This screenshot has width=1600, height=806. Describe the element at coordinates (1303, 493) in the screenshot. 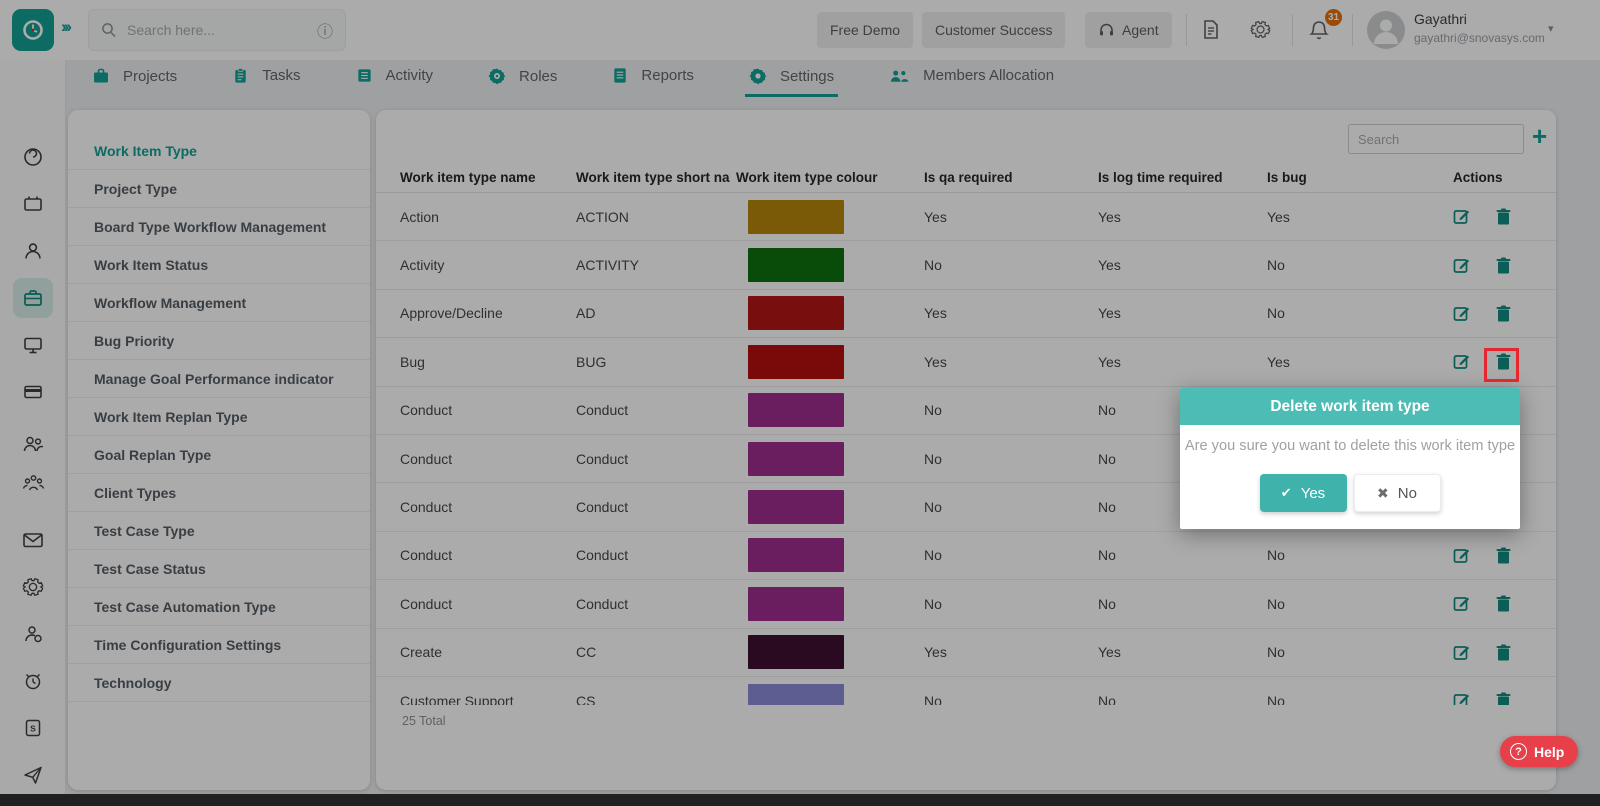

I see `confirm-yes-button: ✔ Yes` at that location.